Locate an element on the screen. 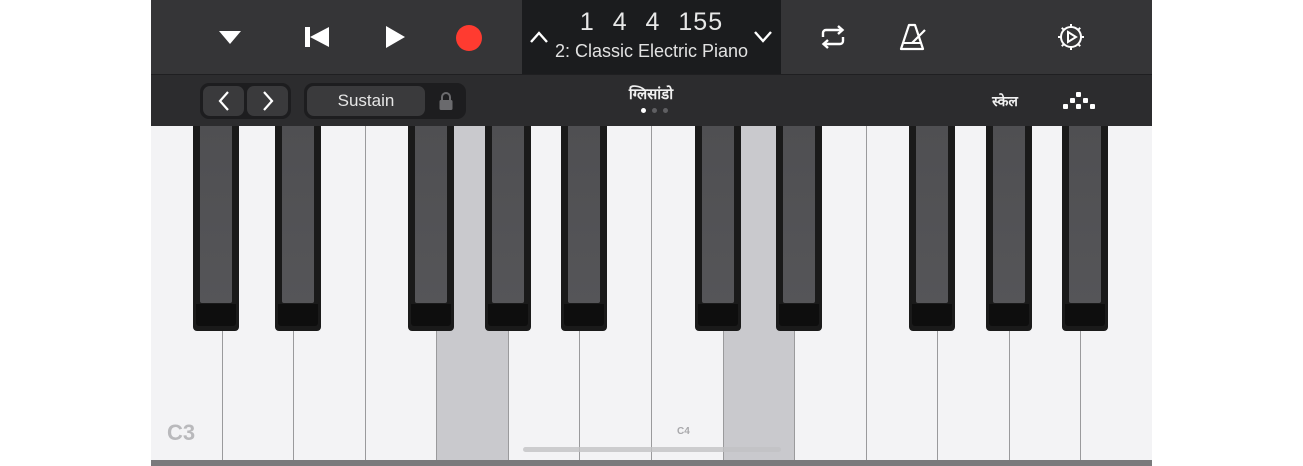  next-instrument-button is located at coordinates (763, 37).